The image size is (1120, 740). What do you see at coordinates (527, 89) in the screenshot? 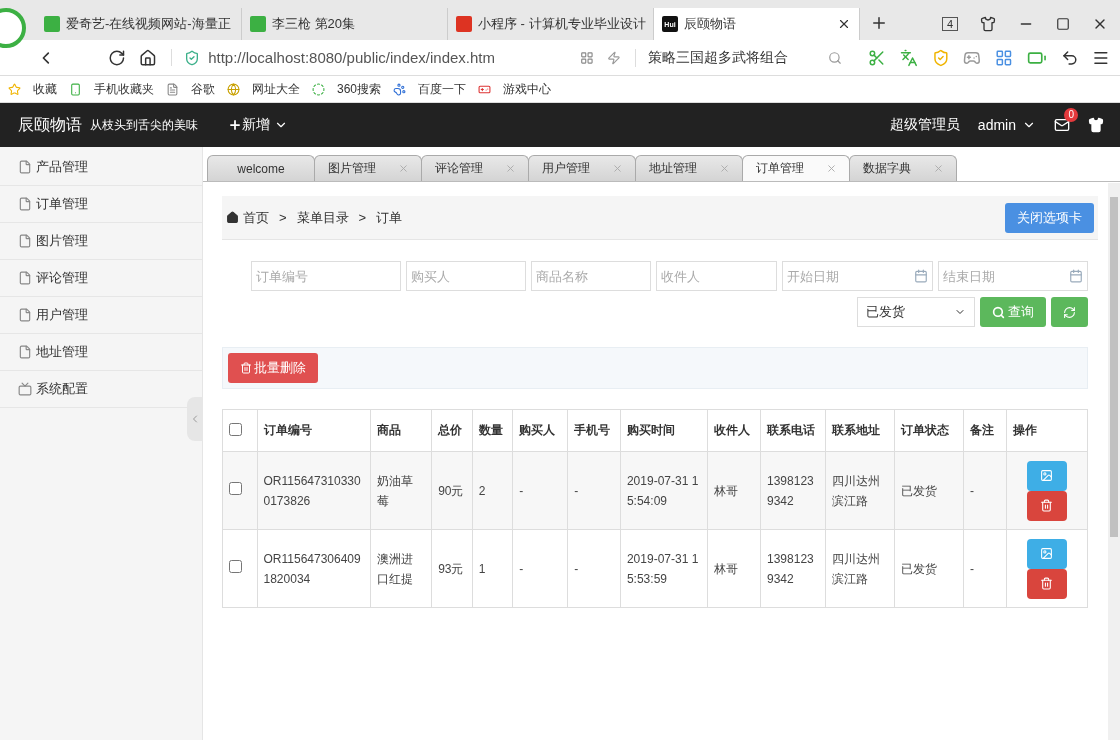
I see `bookmark-link: 游戏中心` at bounding box center [527, 89].